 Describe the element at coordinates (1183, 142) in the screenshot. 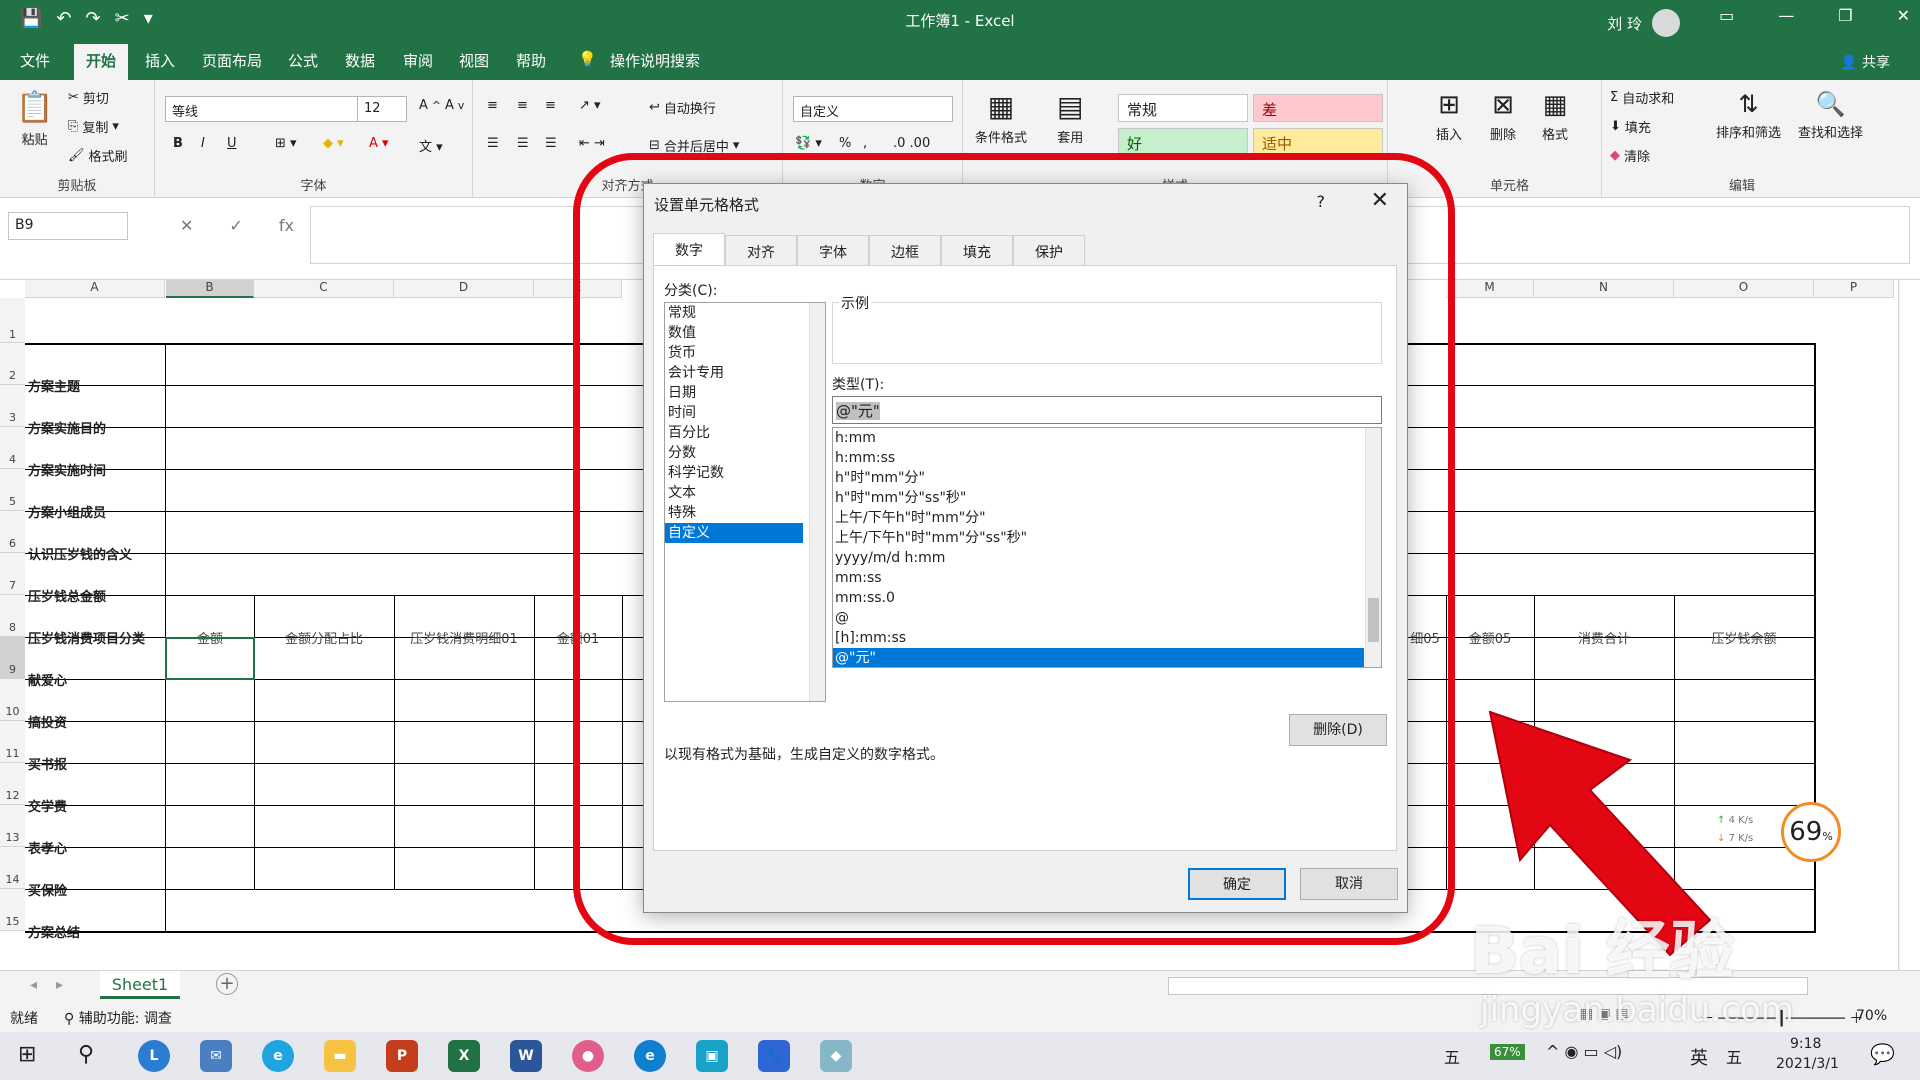

I see `style-good: 好` at that location.